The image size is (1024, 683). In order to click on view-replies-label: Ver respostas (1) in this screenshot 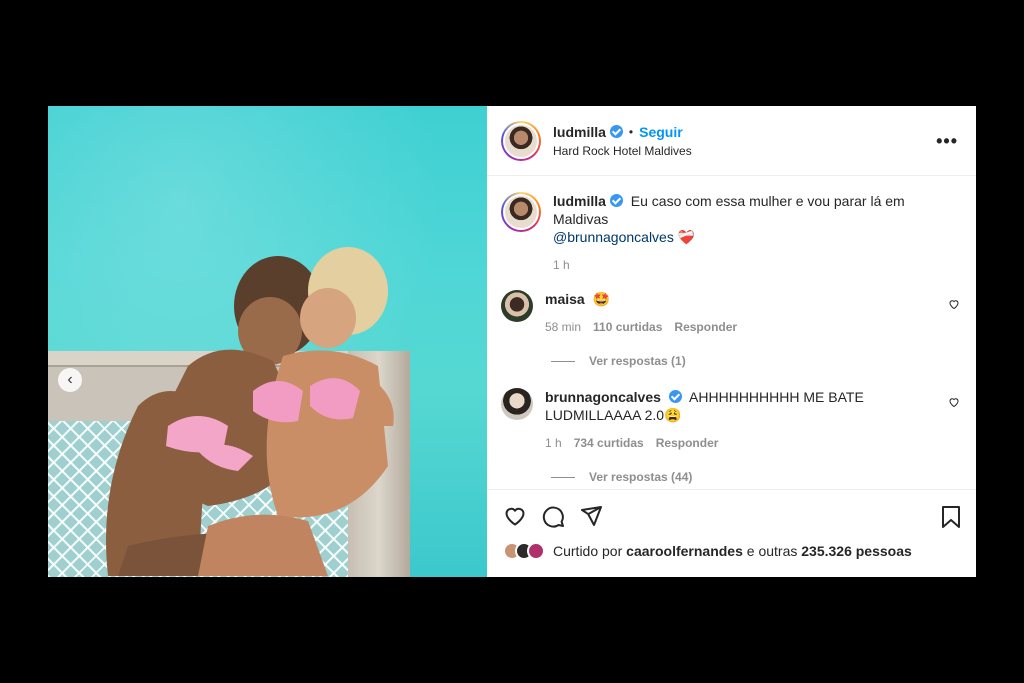, I will do `click(637, 361)`.